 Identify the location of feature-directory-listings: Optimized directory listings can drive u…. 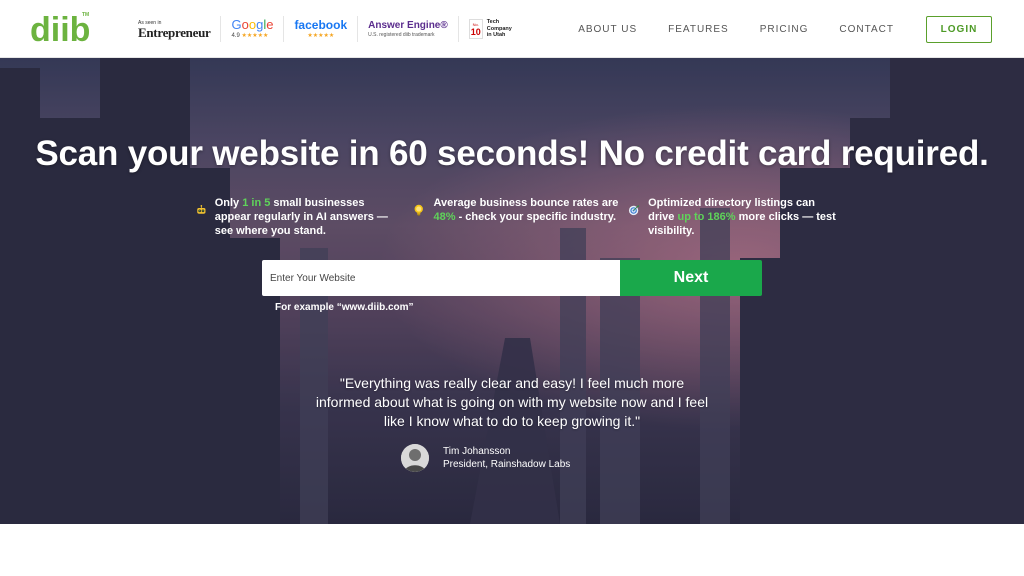
(733, 217).